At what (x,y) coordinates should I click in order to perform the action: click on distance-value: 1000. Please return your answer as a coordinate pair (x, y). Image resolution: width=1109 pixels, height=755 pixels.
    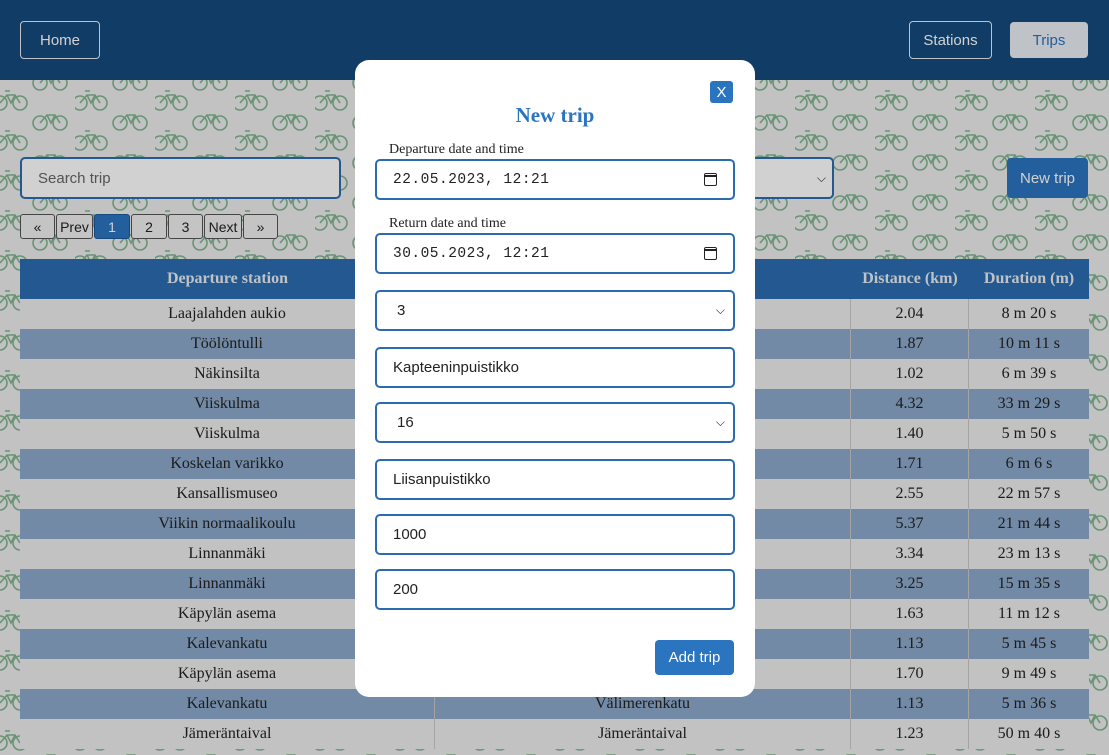
    Looking at the image, I should click on (410, 534).